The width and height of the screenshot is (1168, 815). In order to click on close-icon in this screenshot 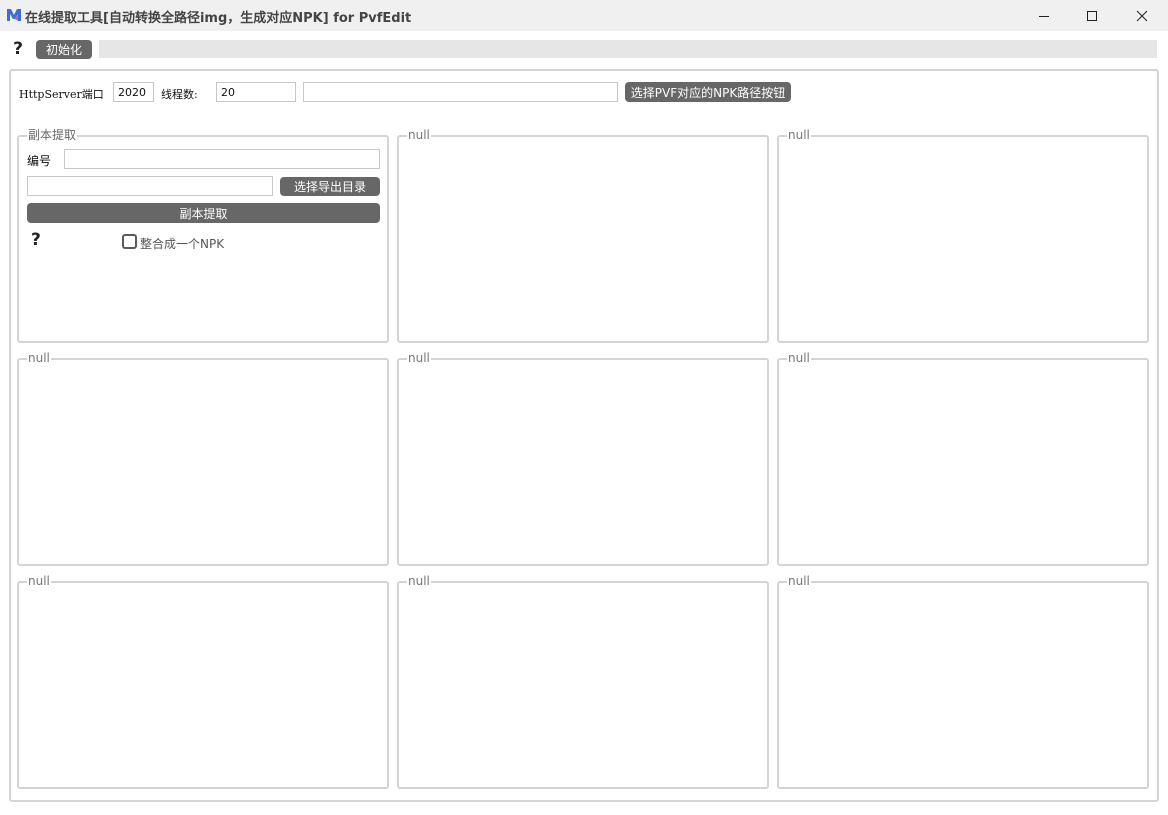, I will do `click(1142, 15)`.